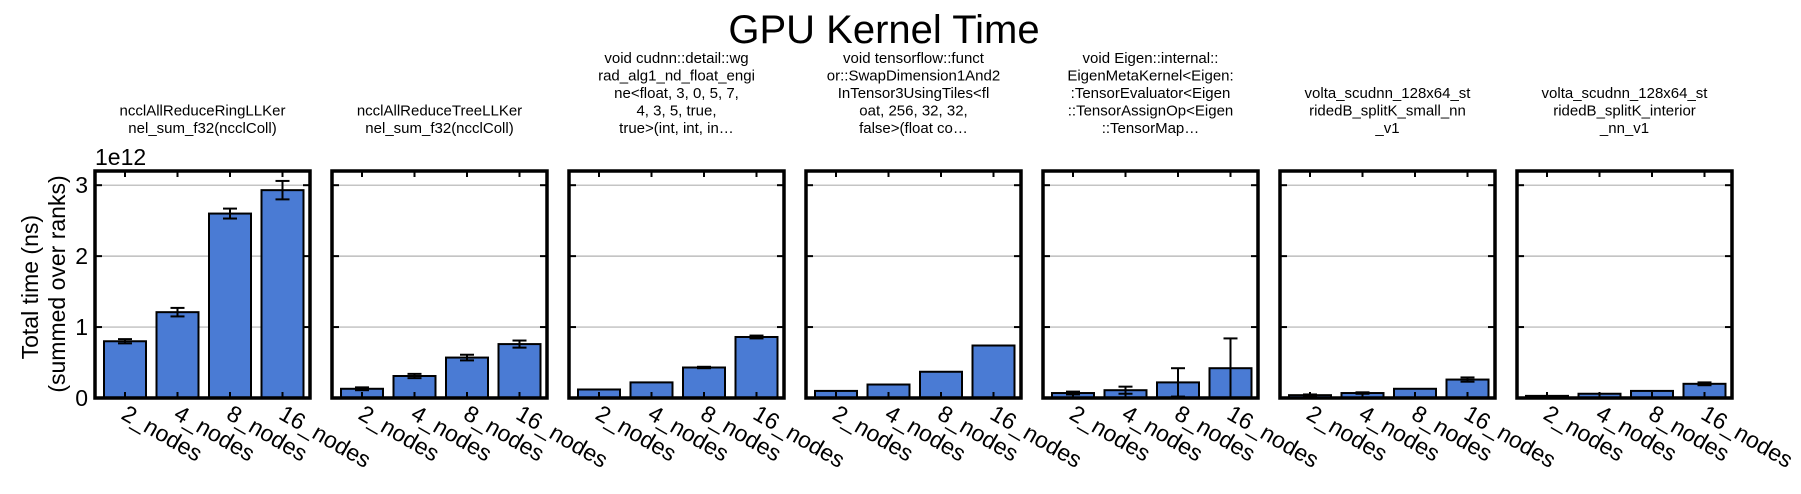  Describe the element at coordinates (81, 185) in the screenshot. I see `y-tick-label: 3` at that location.